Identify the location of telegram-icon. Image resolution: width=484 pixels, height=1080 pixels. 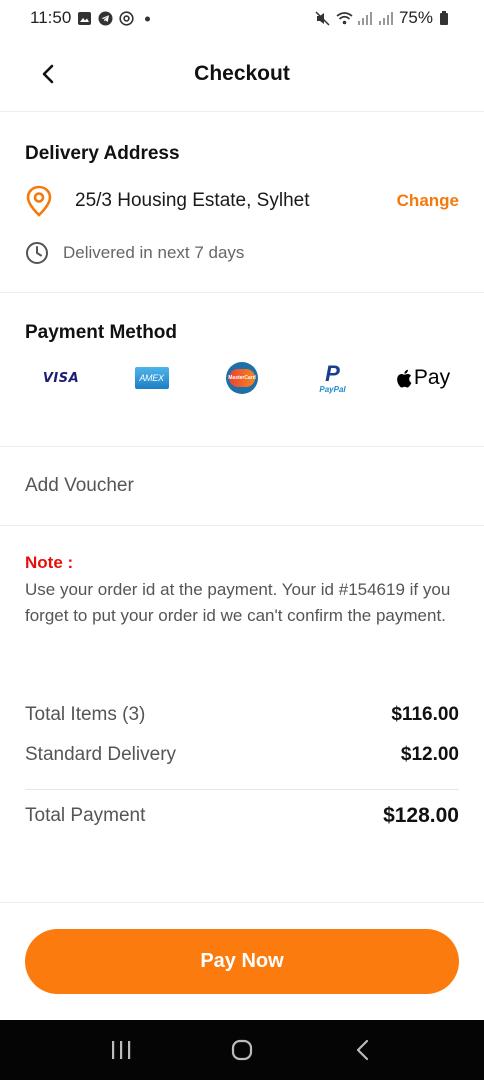
(105, 18).